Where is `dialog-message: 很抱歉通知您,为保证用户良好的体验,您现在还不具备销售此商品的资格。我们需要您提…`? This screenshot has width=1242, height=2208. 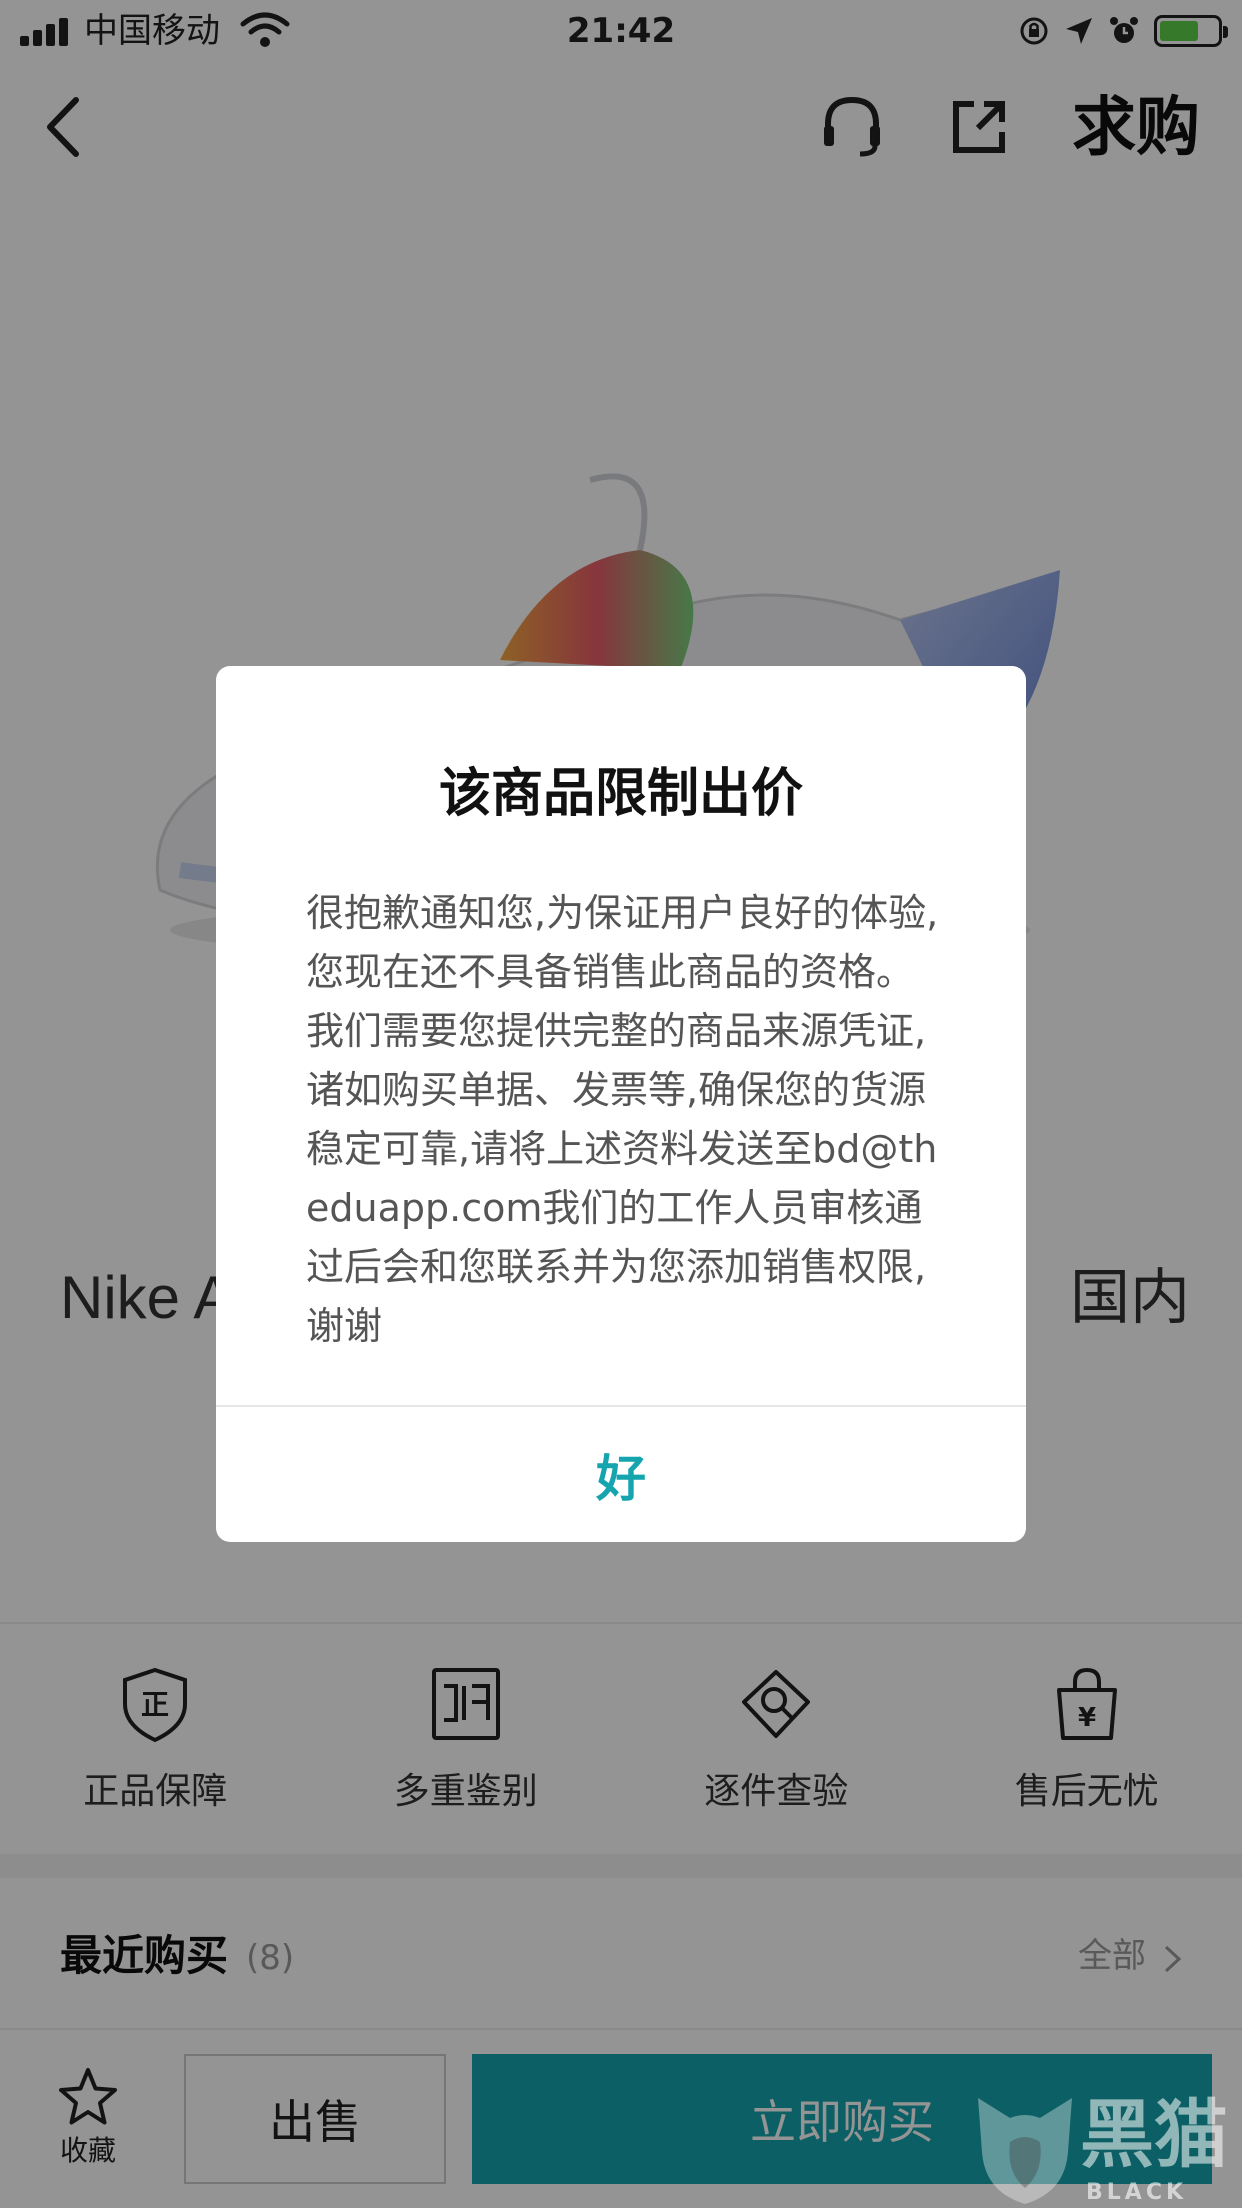 dialog-message: 很抱歉通知您,为保证用户良好的体验,您现在还不具备销售此商品的资格。我们需要您提… is located at coordinates (622, 1116).